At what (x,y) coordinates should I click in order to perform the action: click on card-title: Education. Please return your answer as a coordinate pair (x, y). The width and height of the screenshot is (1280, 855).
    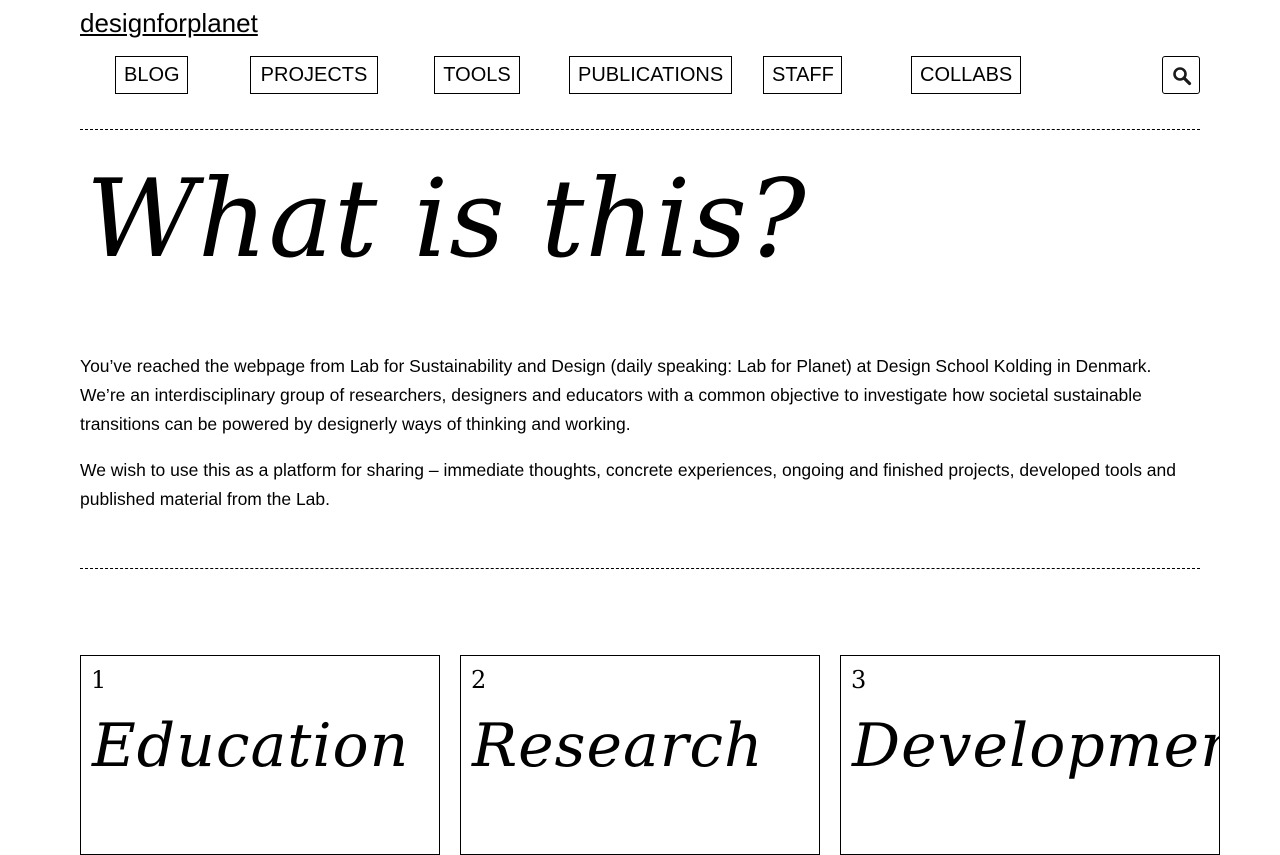
    Looking at the image, I should click on (251, 746).